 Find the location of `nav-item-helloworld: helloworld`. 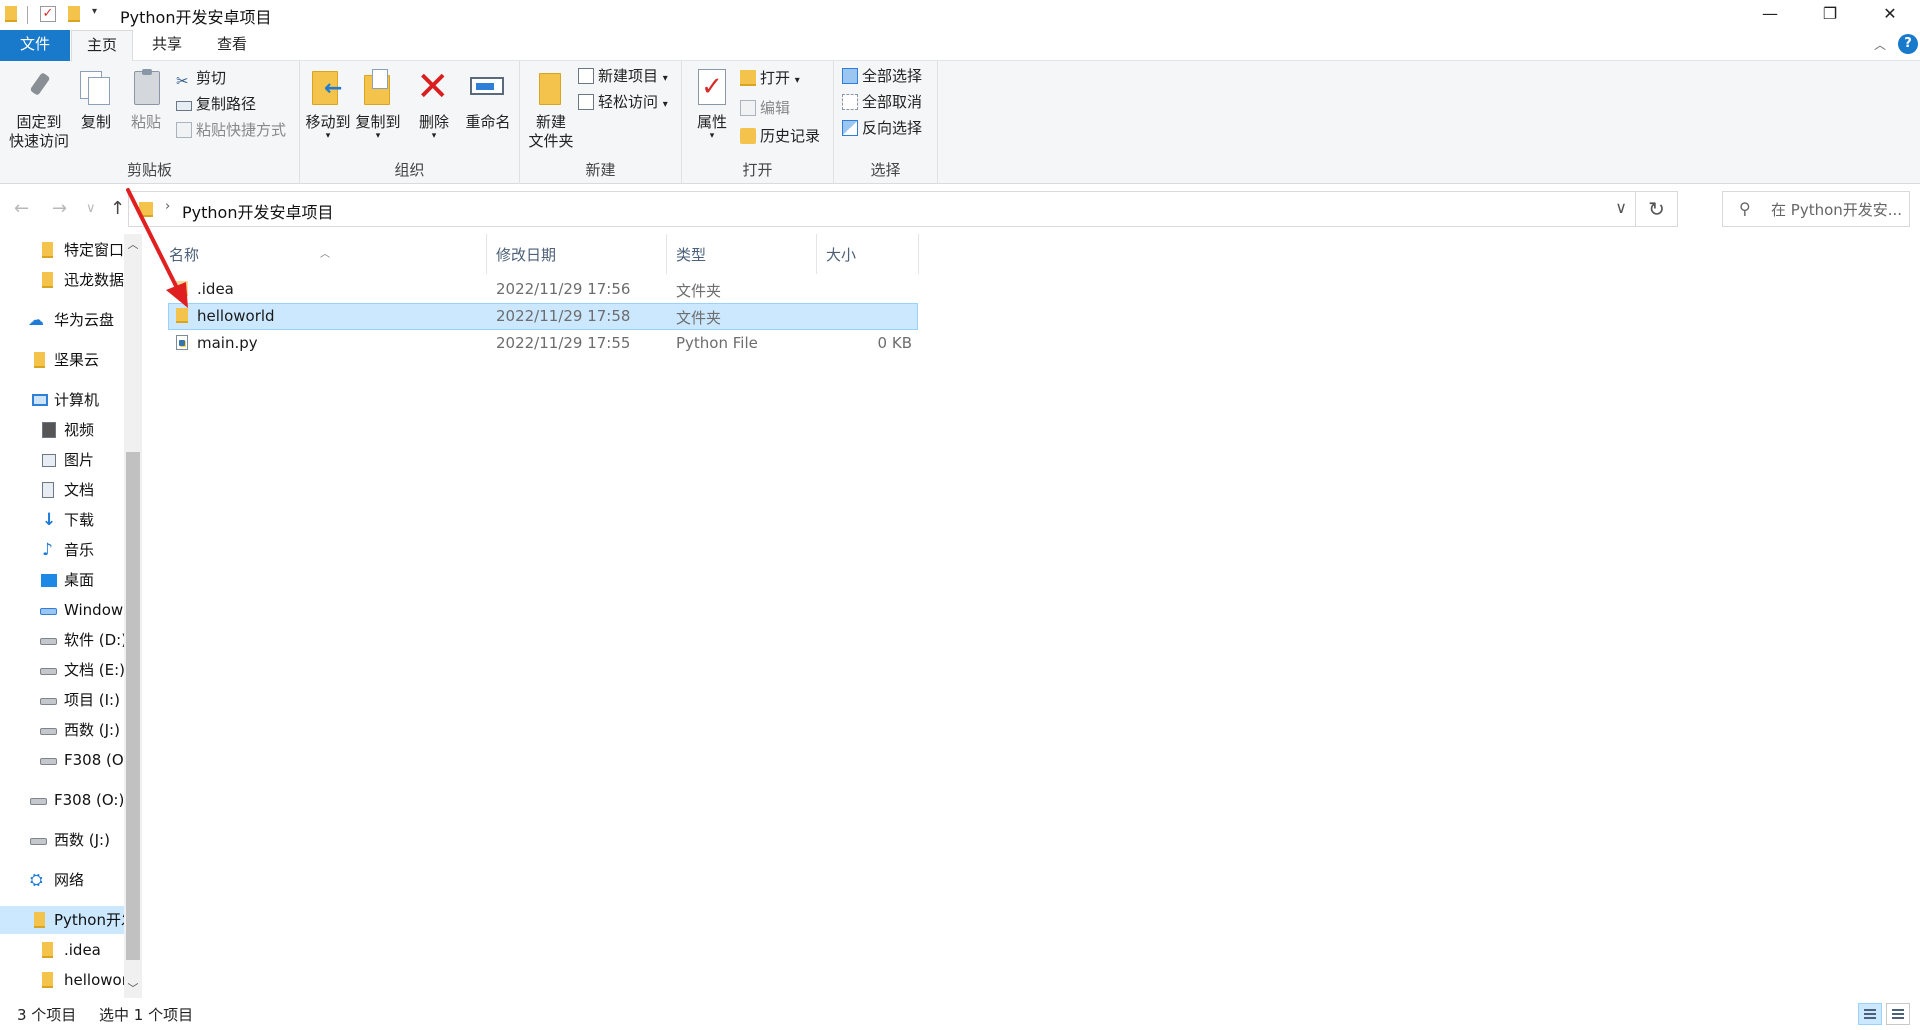

nav-item-helloworld: helloworld is located at coordinates (62, 980).